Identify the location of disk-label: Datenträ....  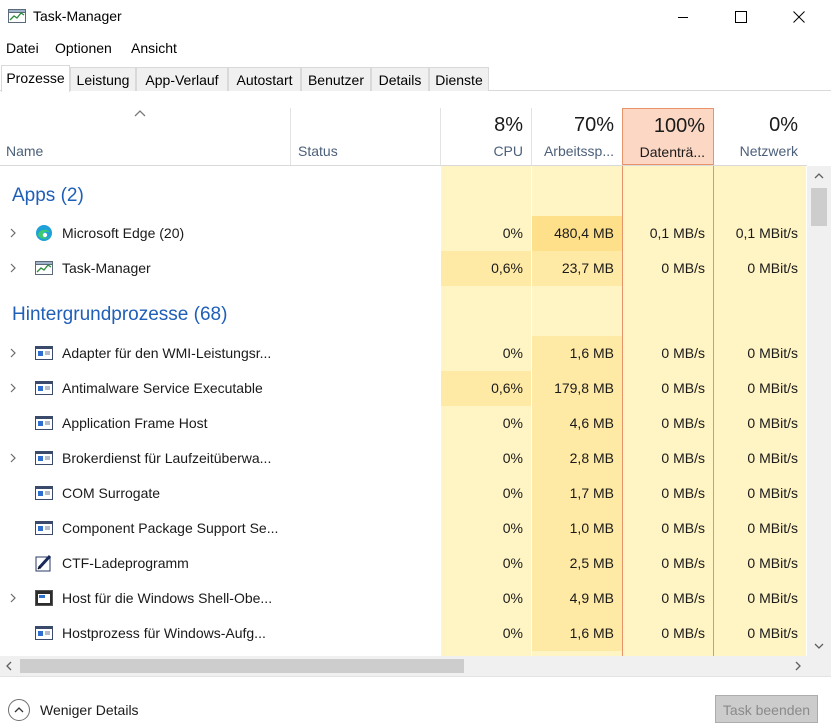
(672, 152).